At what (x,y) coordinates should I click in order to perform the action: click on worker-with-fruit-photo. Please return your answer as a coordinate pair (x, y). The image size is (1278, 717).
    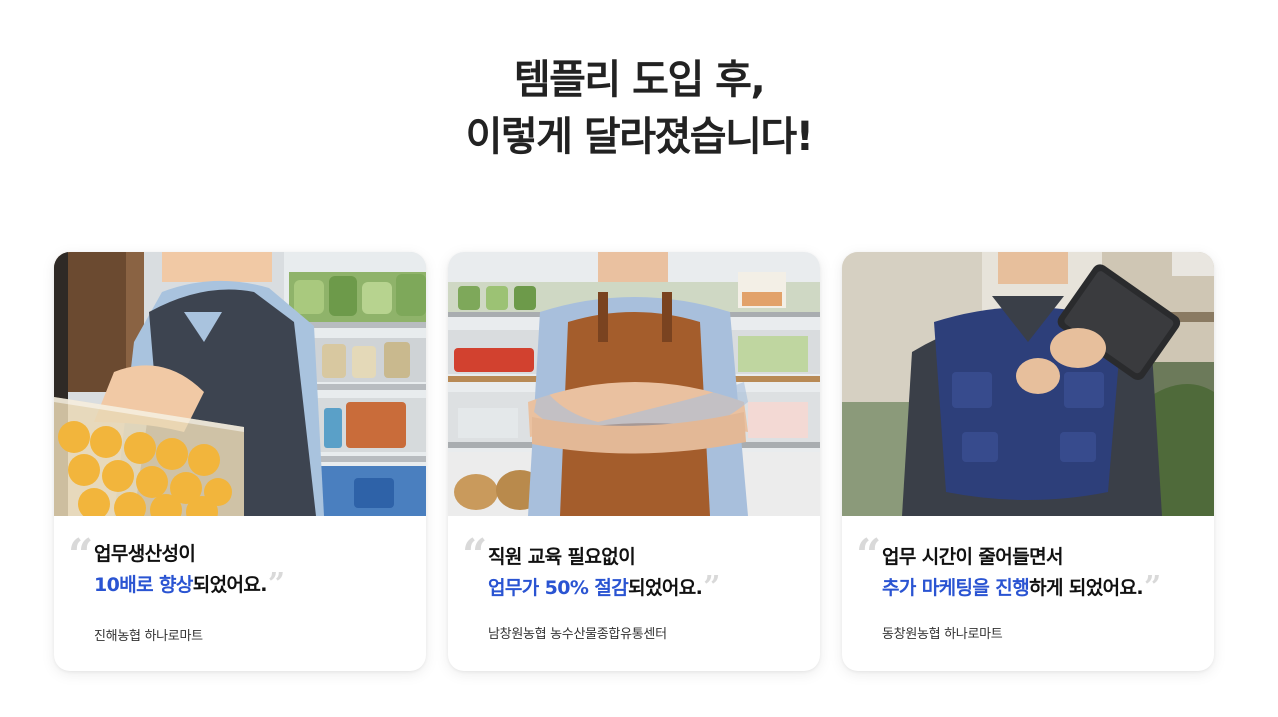
    Looking at the image, I should click on (240, 384).